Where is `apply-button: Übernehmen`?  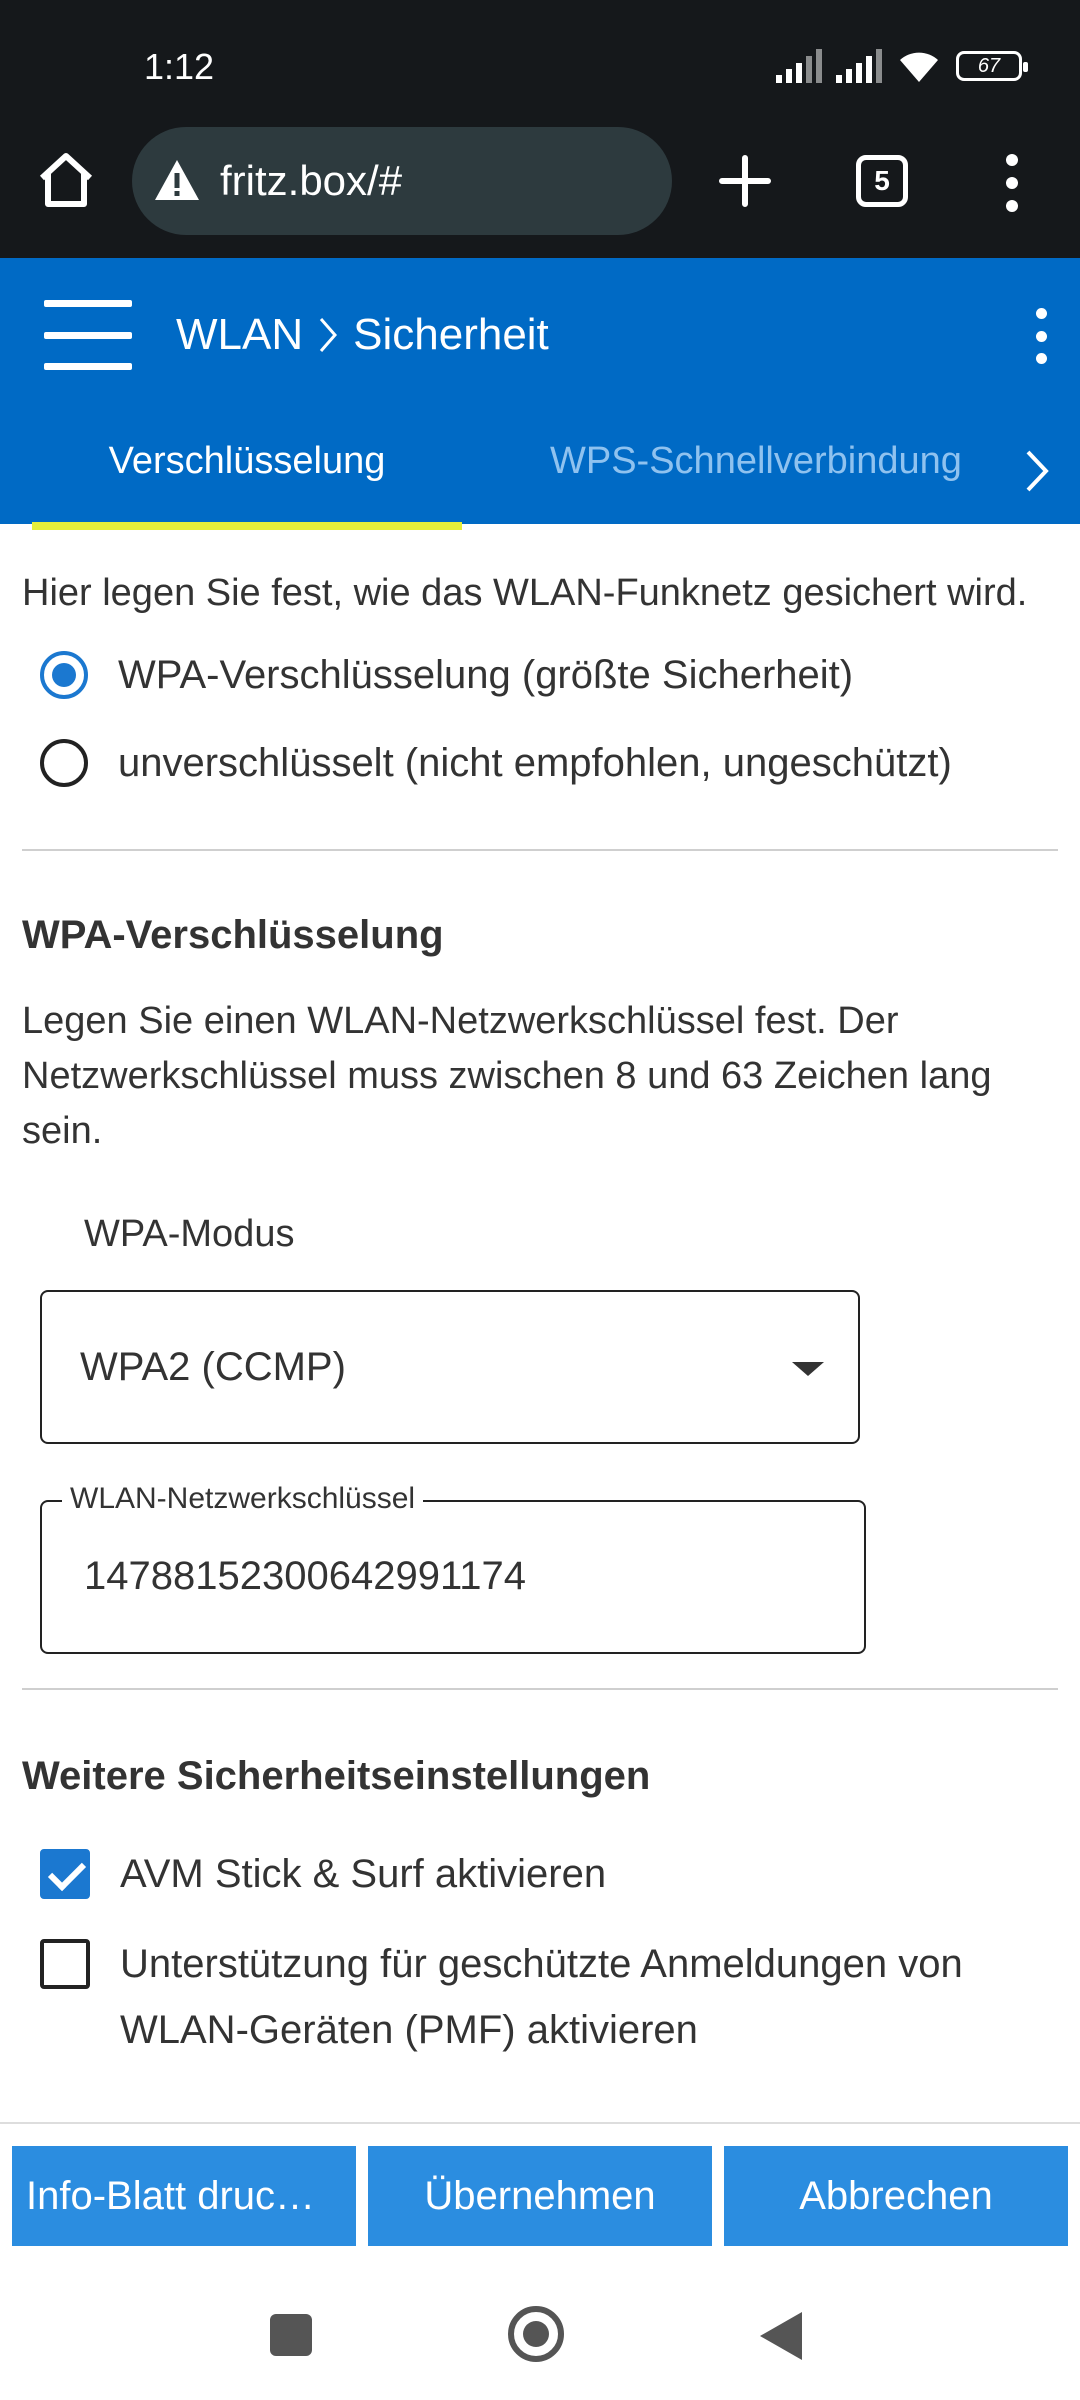 apply-button: Übernehmen is located at coordinates (540, 2196).